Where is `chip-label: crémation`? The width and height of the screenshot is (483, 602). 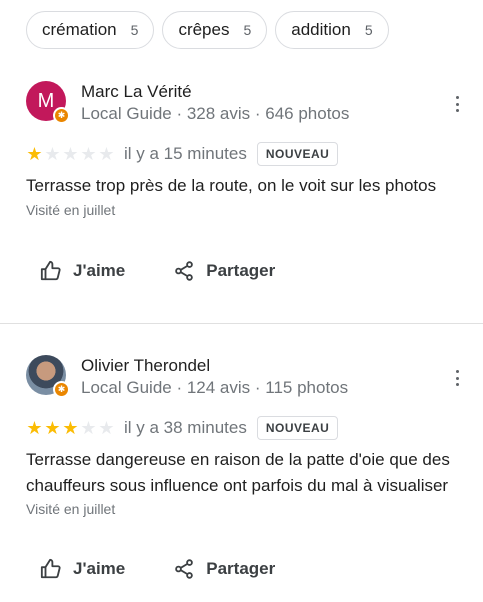 chip-label: crémation is located at coordinates (79, 29).